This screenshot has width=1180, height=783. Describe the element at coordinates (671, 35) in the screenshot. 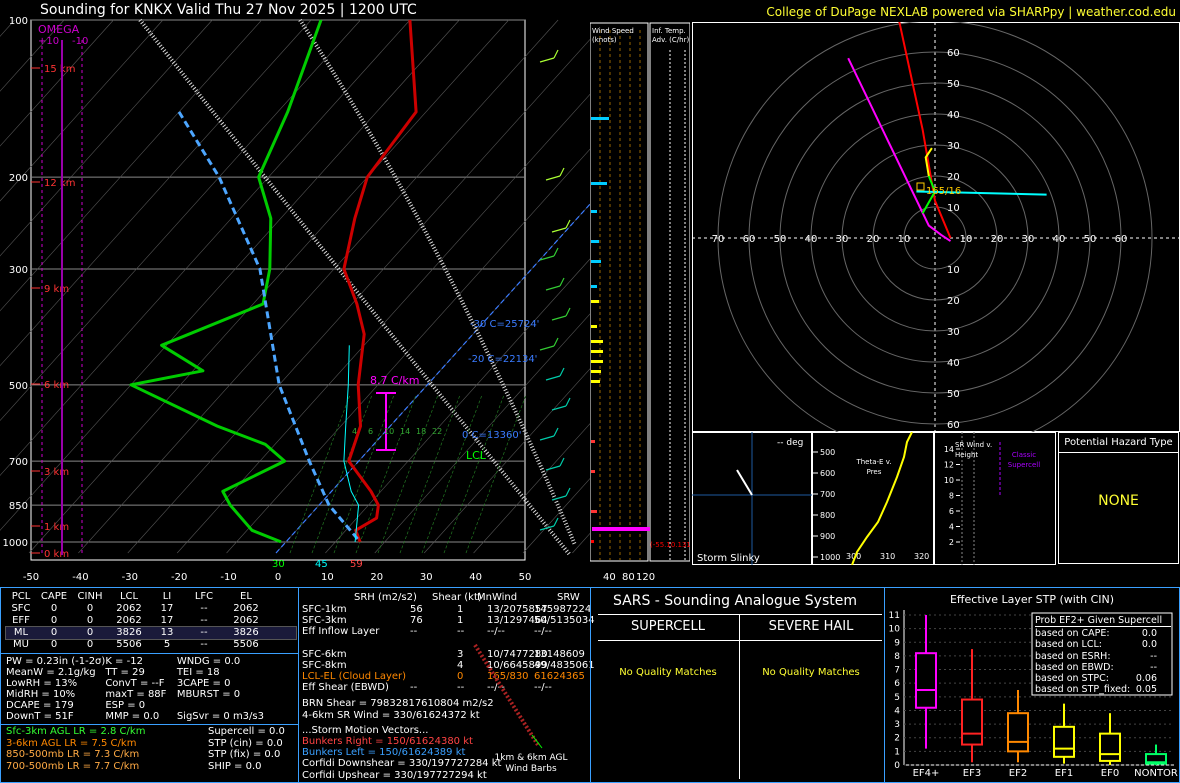

I see `temp-adv-title: Inf. Temp. Adv. (C/hr)` at that location.